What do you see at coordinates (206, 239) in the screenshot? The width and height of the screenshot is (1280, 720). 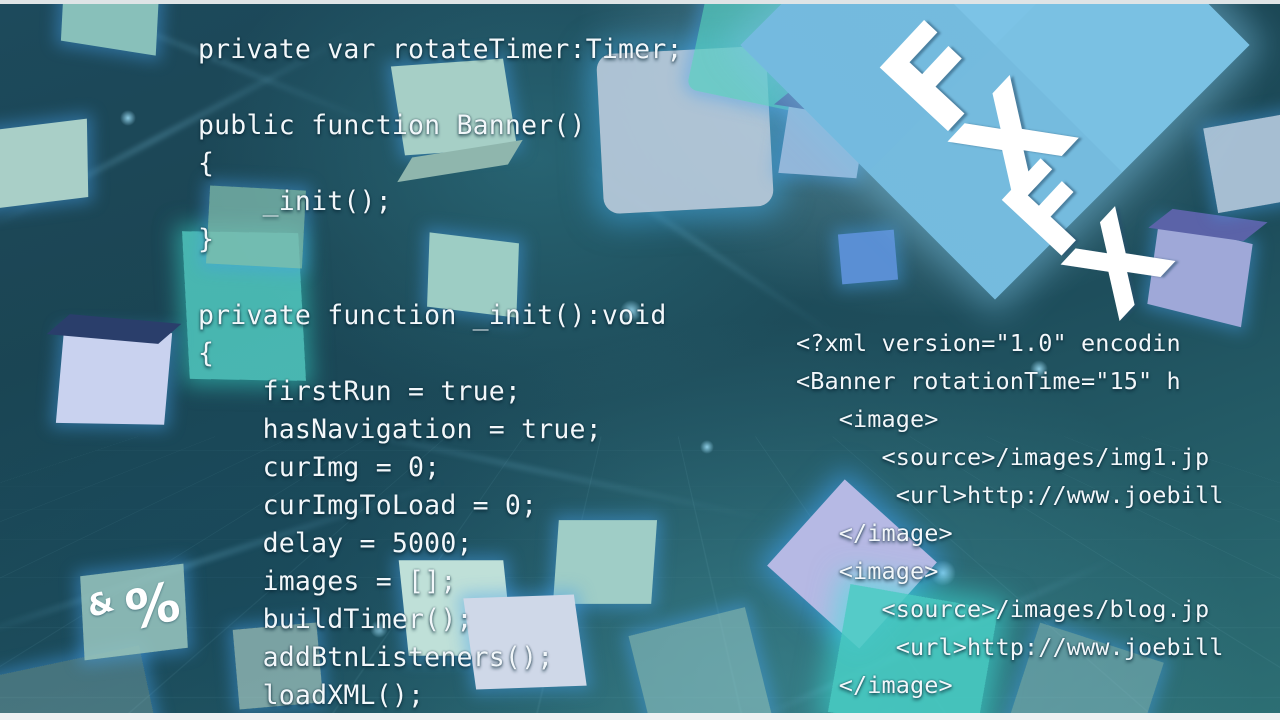 I see `actionscript-line: }` at bounding box center [206, 239].